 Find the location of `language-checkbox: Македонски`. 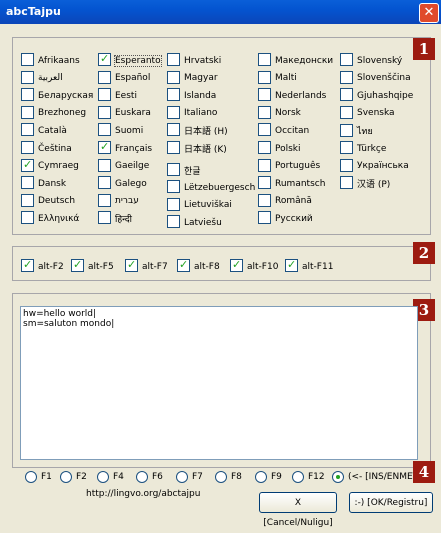

language-checkbox: Македонски is located at coordinates (295, 60).